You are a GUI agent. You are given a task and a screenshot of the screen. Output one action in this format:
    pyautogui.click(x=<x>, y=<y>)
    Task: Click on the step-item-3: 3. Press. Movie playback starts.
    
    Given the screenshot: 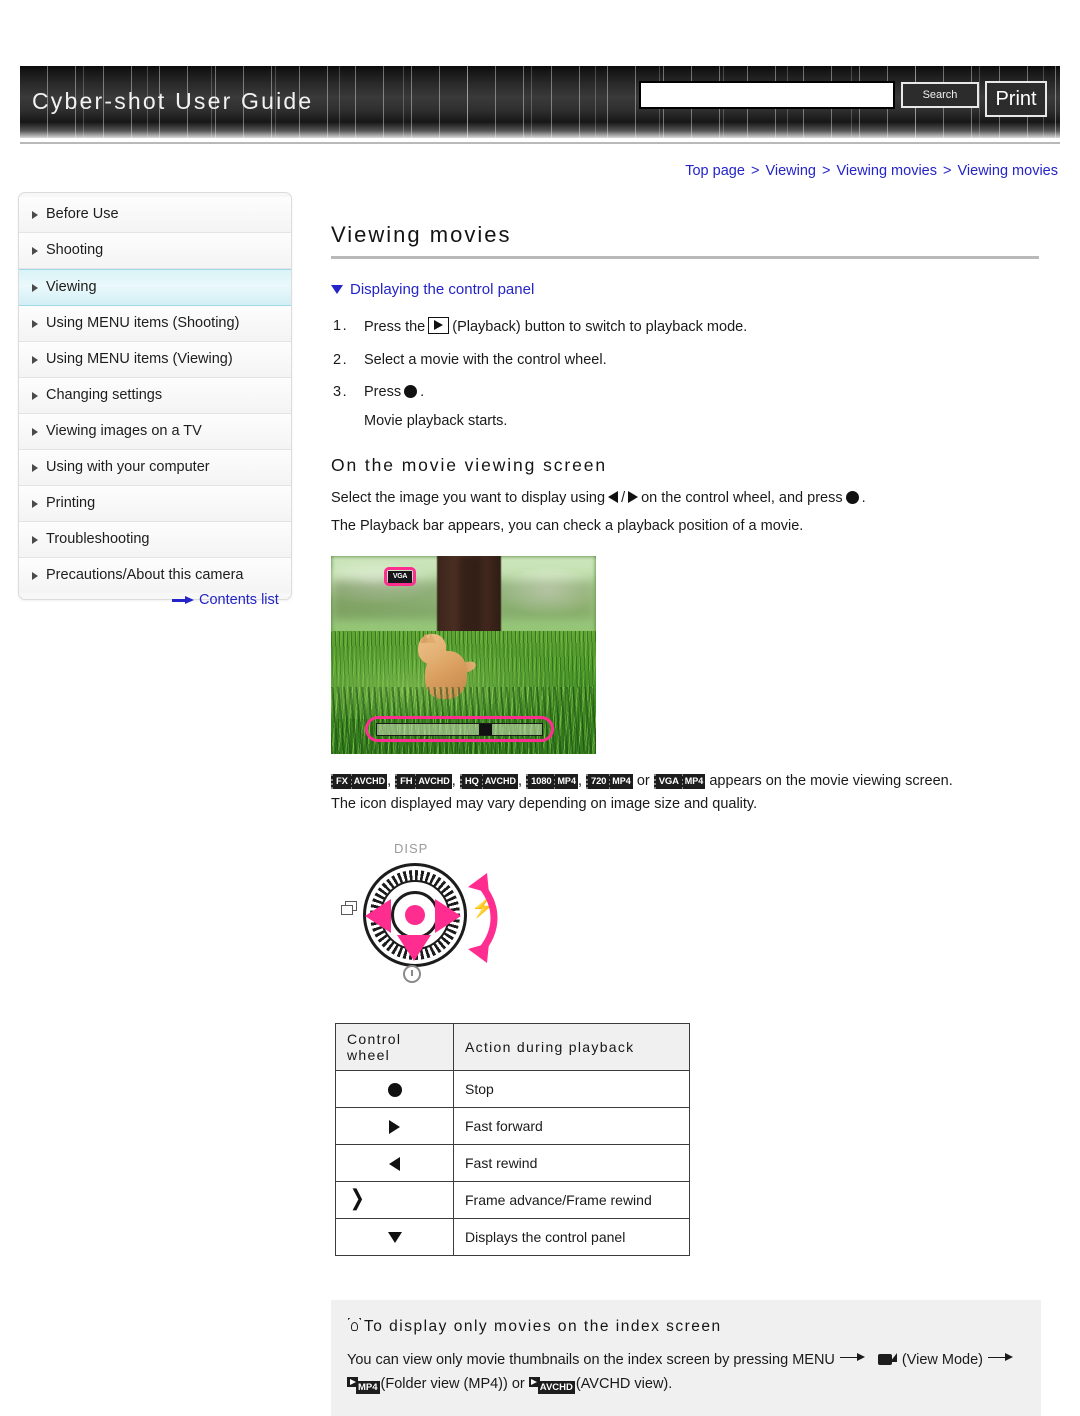 What is the action you would take?
    pyautogui.click(x=687, y=407)
    